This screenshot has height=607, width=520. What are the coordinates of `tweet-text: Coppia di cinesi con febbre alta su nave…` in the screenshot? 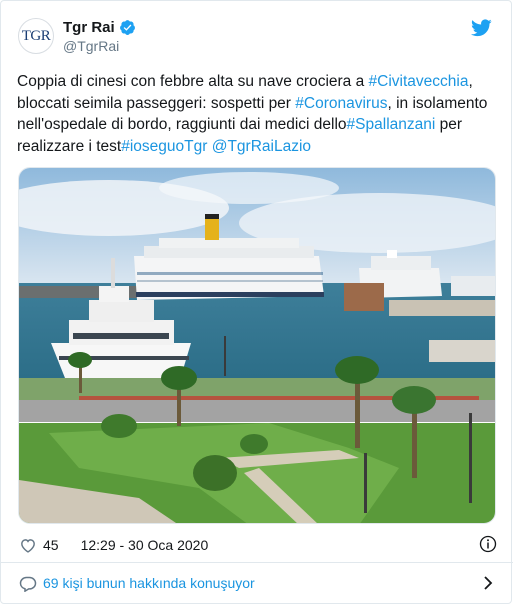 It's located at (259, 114).